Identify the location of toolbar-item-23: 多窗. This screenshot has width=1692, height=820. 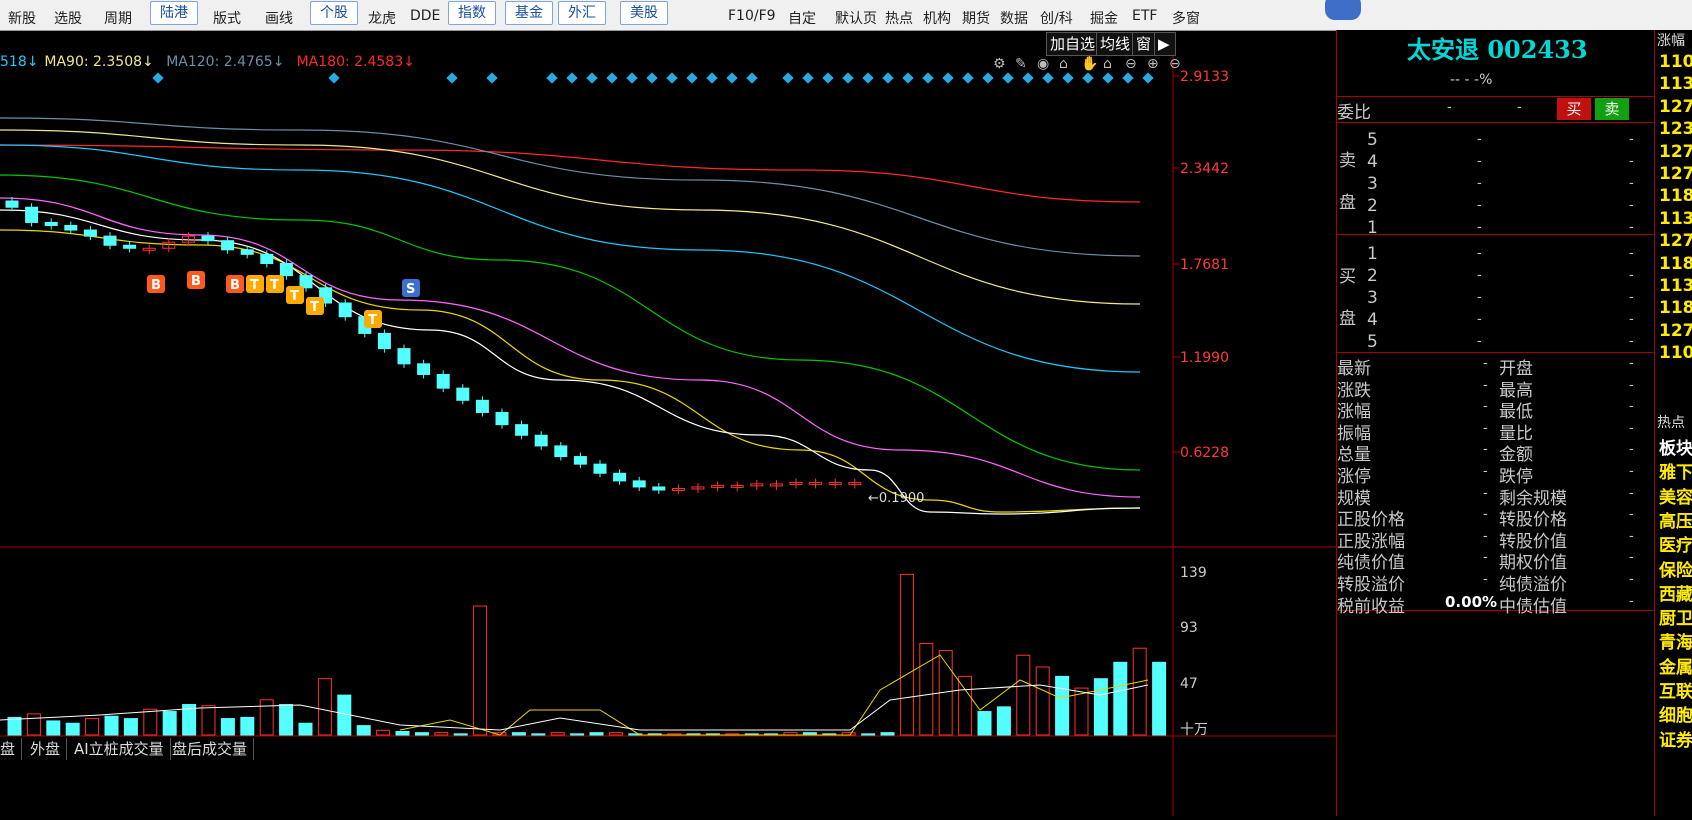
(1186, 18).